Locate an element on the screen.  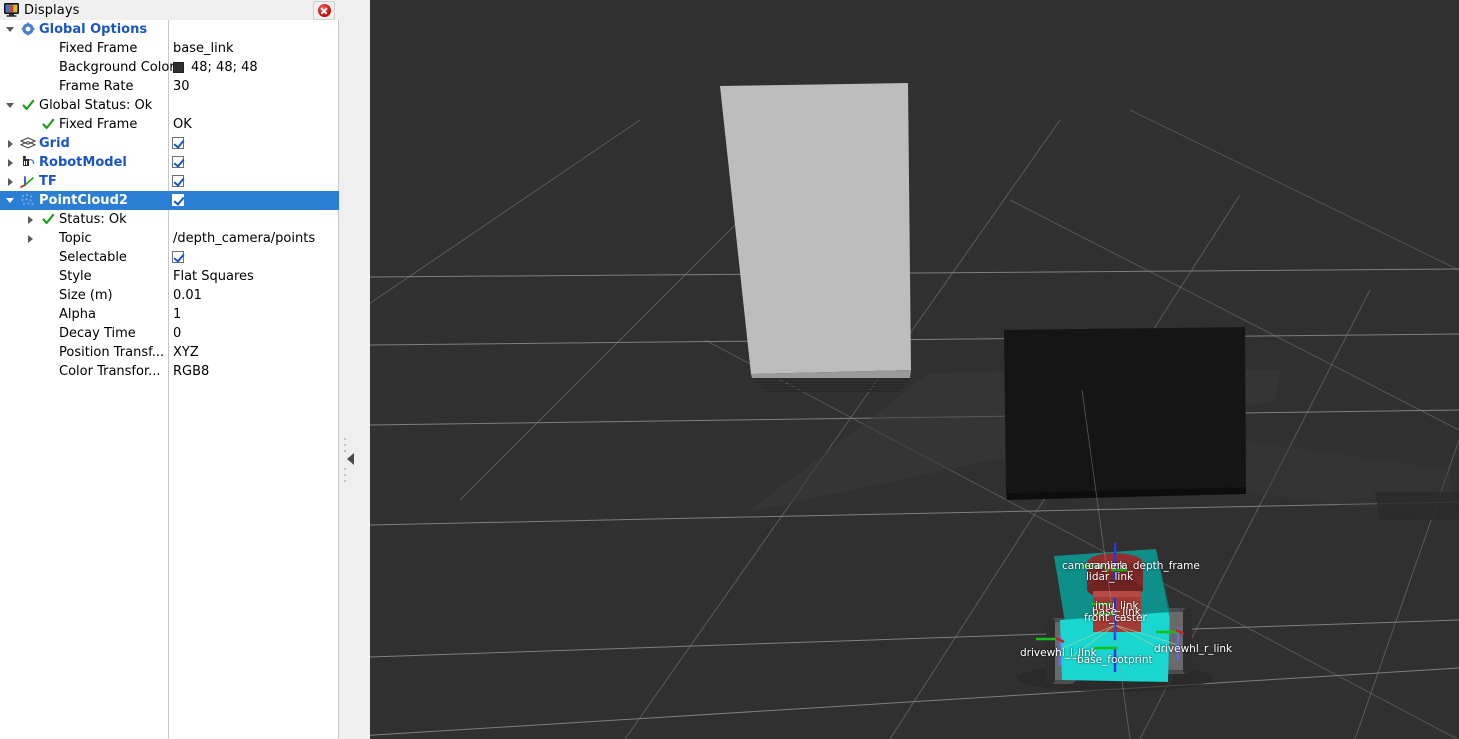
display-tree-row-pc-style: Style Flat Squares is located at coordinates (169, 276).